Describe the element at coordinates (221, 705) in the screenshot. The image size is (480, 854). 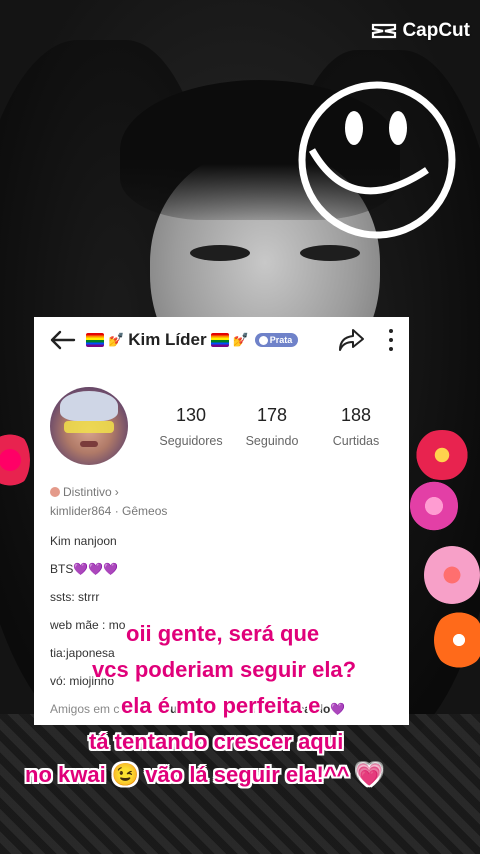
I see `caption-line: ela é mto perfeita e` at that location.